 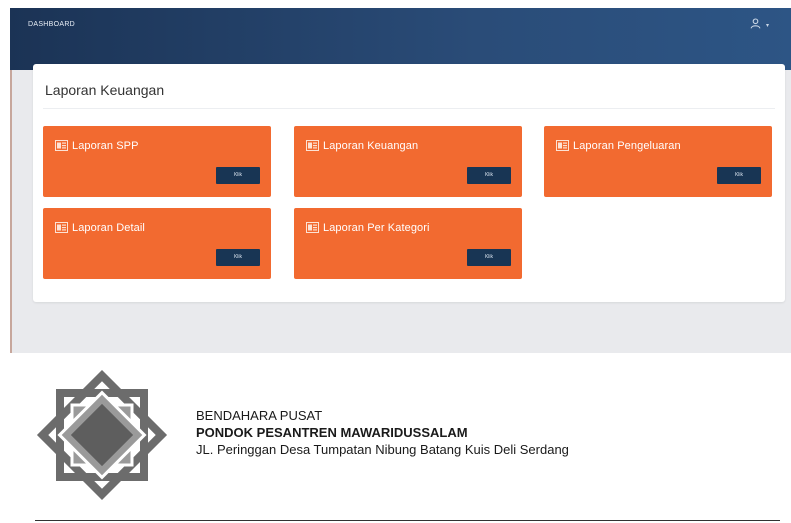 What do you see at coordinates (105, 90) in the screenshot?
I see `card-title: Laporan Keuangan` at bounding box center [105, 90].